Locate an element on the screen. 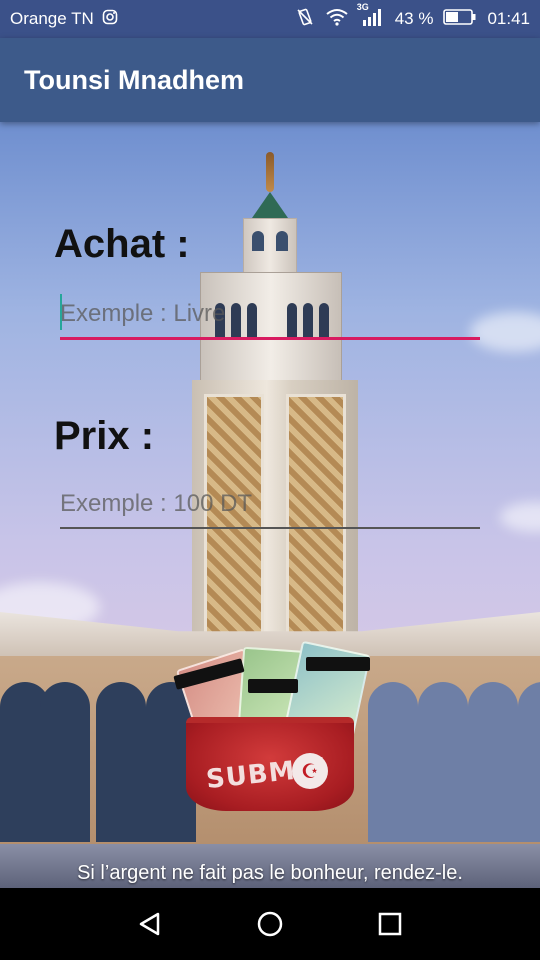  carrier-name: Orange TN is located at coordinates (52, 18).